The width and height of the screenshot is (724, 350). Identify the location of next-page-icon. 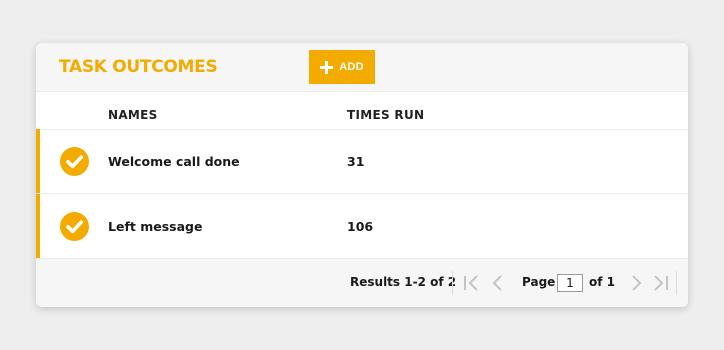
(636, 283).